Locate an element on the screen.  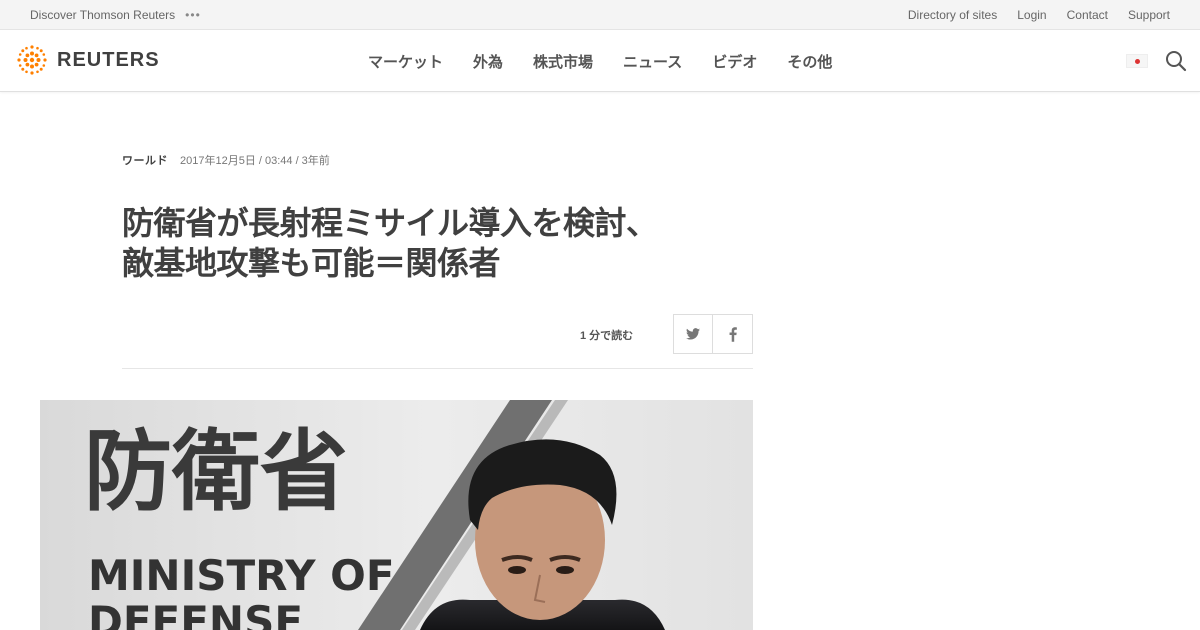
nav-item-stocks: 株式市場 is located at coordinates (563, 61).